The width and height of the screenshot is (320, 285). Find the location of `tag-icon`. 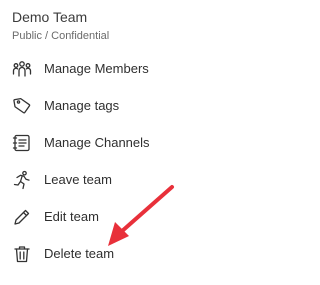

tag-icon is located at coordinates (22, 106).